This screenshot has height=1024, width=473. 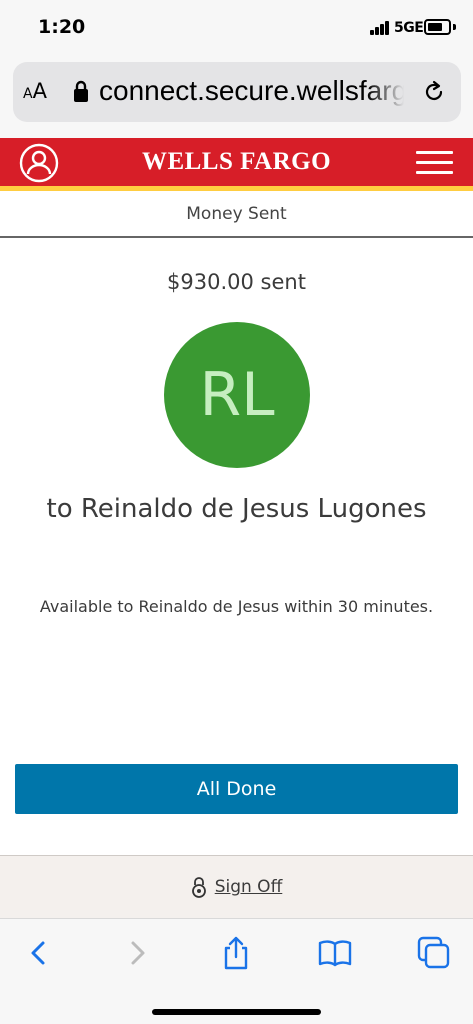 I want to click on status-bar: 1:20 5GE, so click(x=236, y=28).